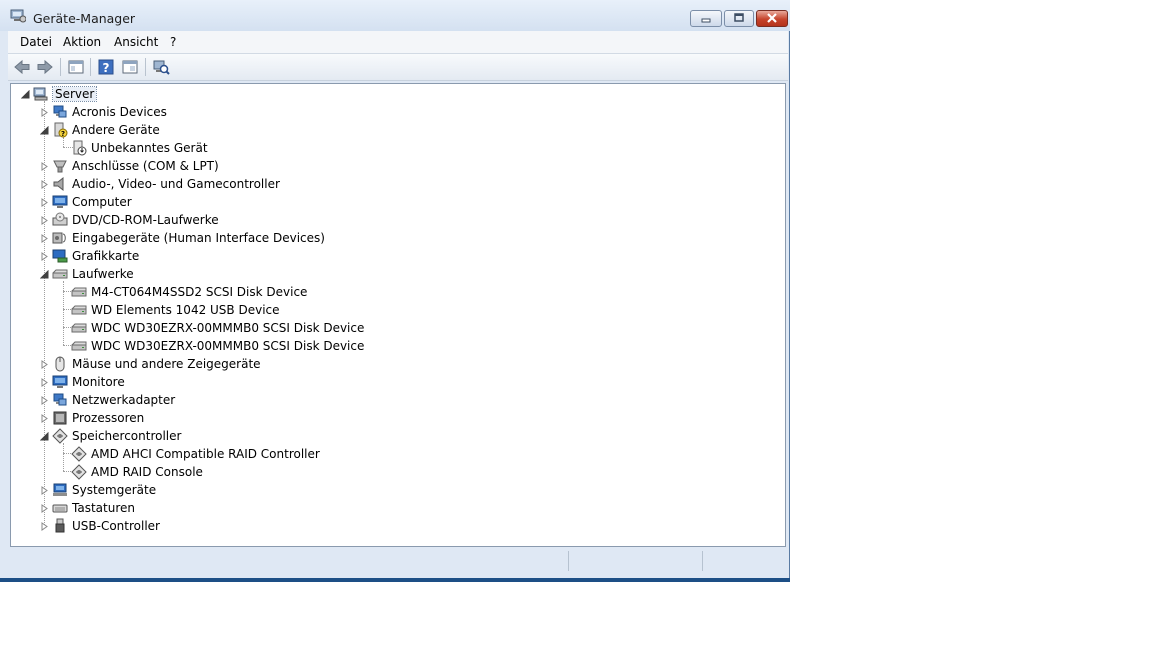  Describe the element at coordinates (361, 256) in the screenshot. I see `tree-group: Grafikkarte` at that location.